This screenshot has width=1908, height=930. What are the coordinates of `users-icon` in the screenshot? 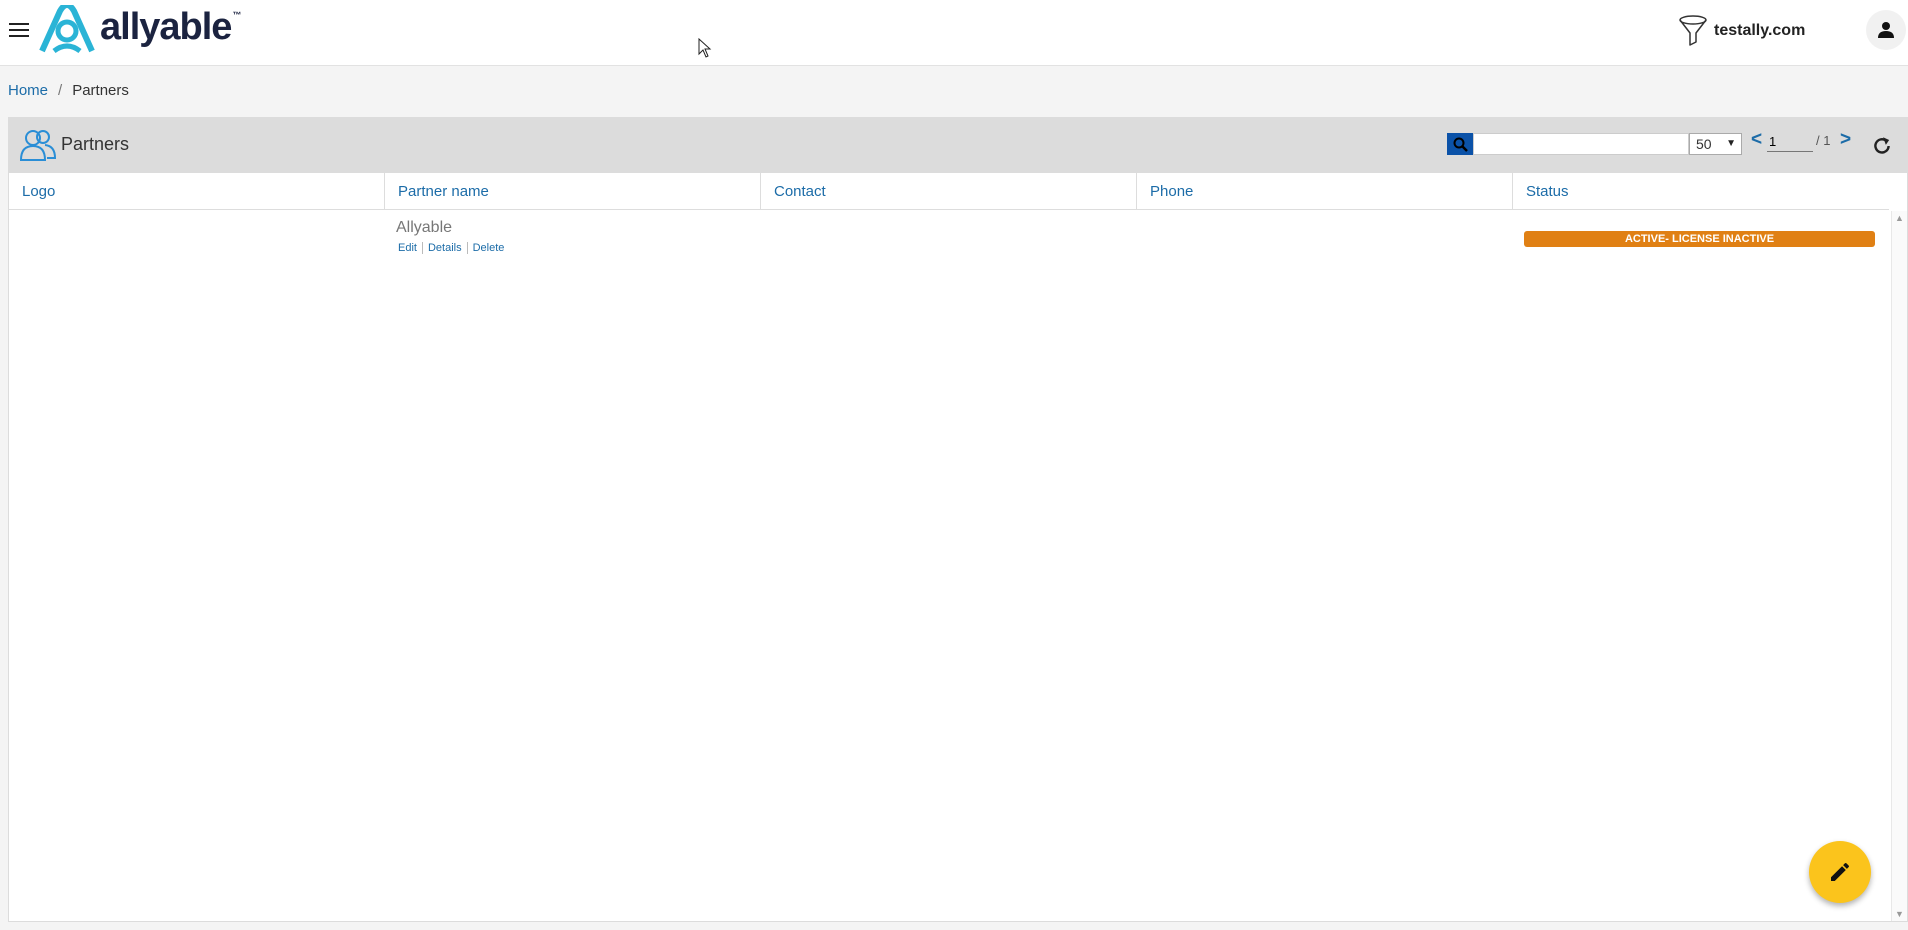 It's located at (38, 145).